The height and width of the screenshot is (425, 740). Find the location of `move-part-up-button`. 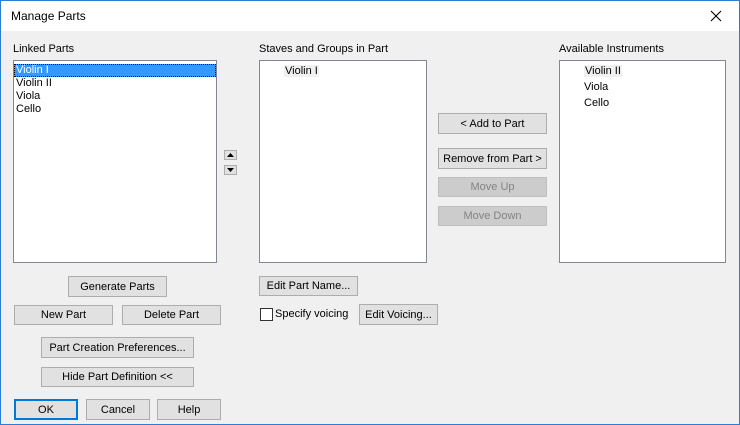

move-part-up-button is located at coordinates (230, 155).